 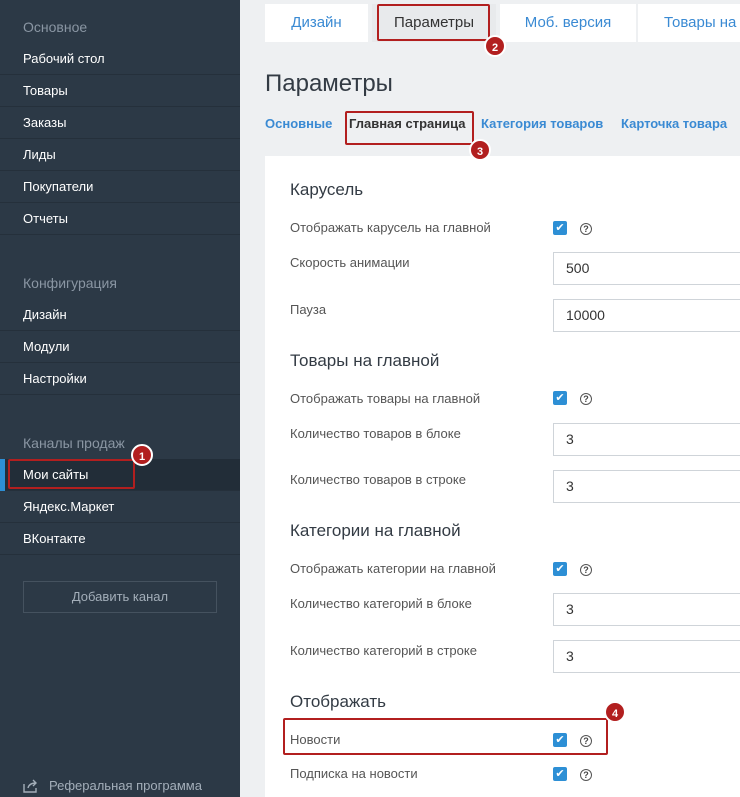 What do you see at coordinates (70, 283) in the screenshot?
I see `sidebar-section-config: Конфигурация` at bounding box center [70, 283].